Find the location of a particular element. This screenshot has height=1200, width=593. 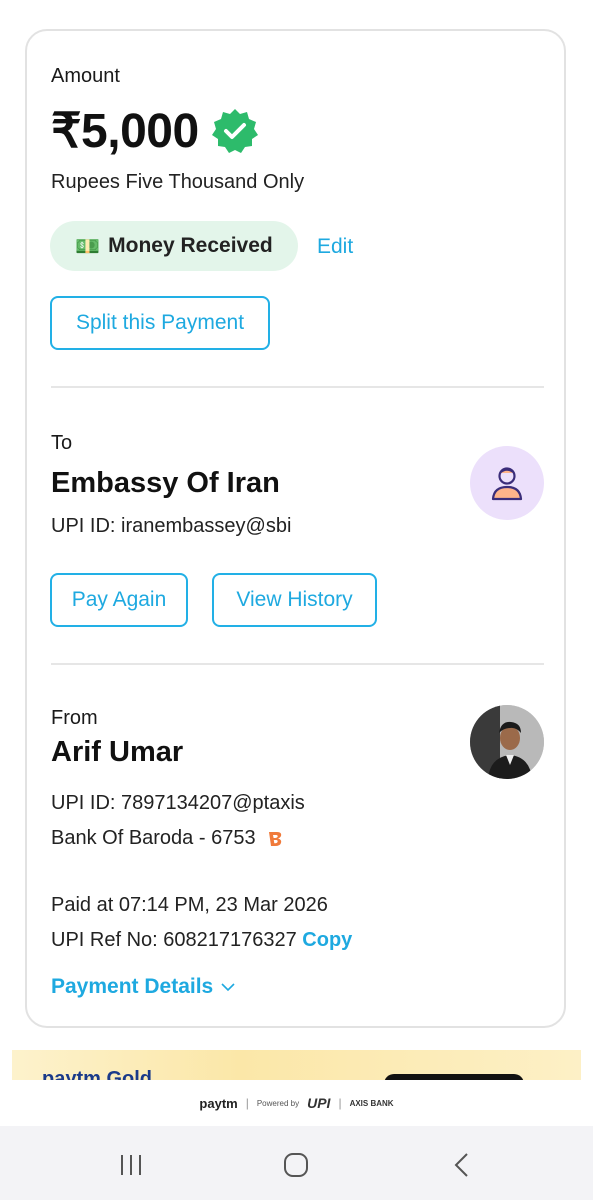

bank-of-baroda-logo is located at coordinates (274, 838).